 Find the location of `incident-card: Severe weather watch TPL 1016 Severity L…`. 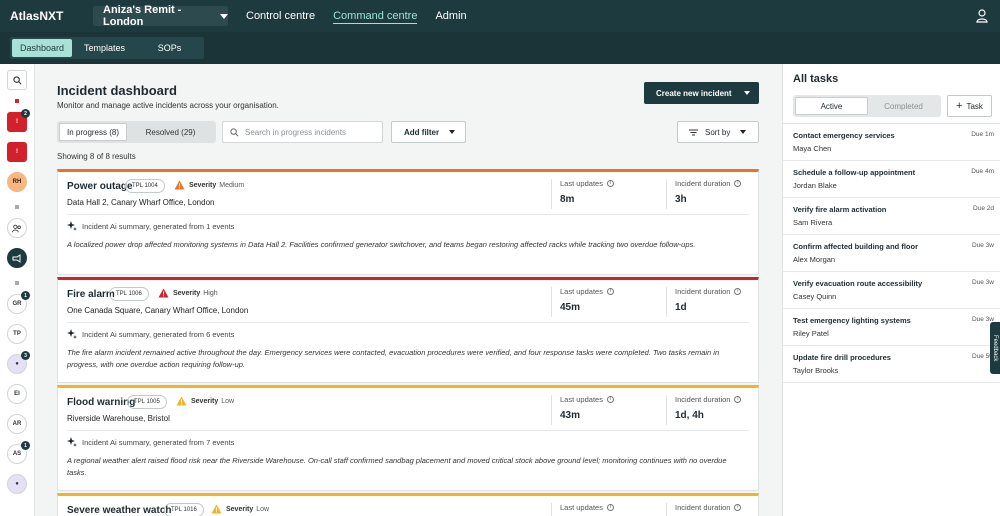

incident-card: Severe weather watch TPL 1016 Severity L… is located at coordinates (408, 504).